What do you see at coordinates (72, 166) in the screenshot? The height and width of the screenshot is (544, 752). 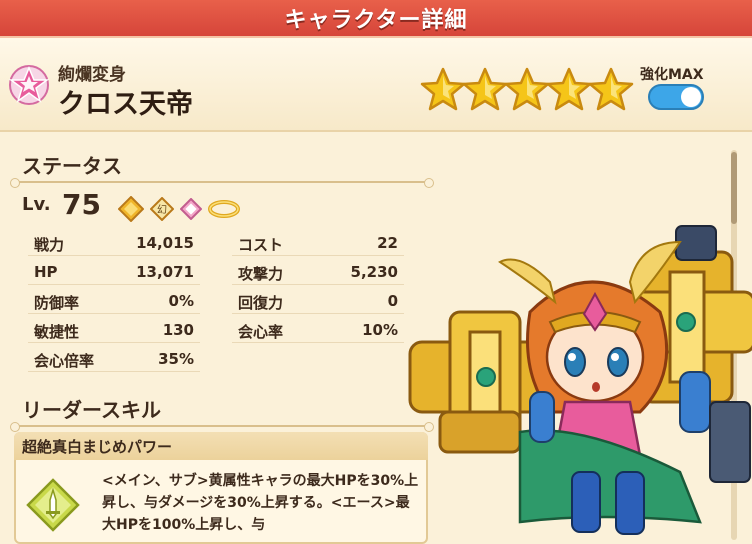 I see `status-section-title: ステータス` at bounding box center [72, 166].